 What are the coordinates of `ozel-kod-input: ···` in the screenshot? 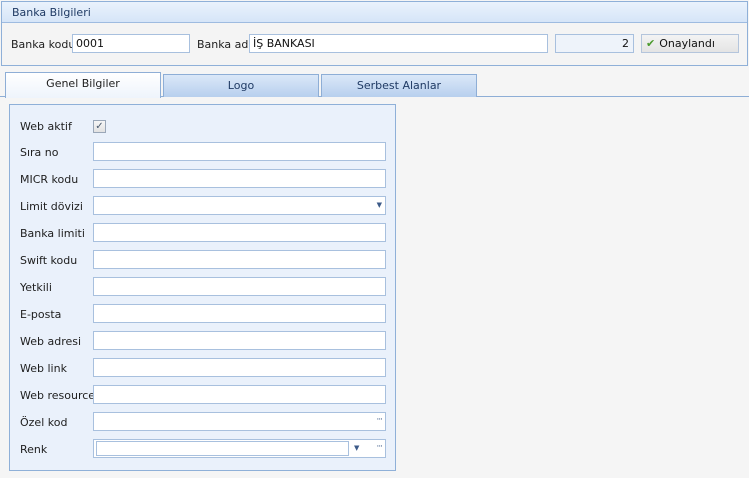 It's located at (239, 421).